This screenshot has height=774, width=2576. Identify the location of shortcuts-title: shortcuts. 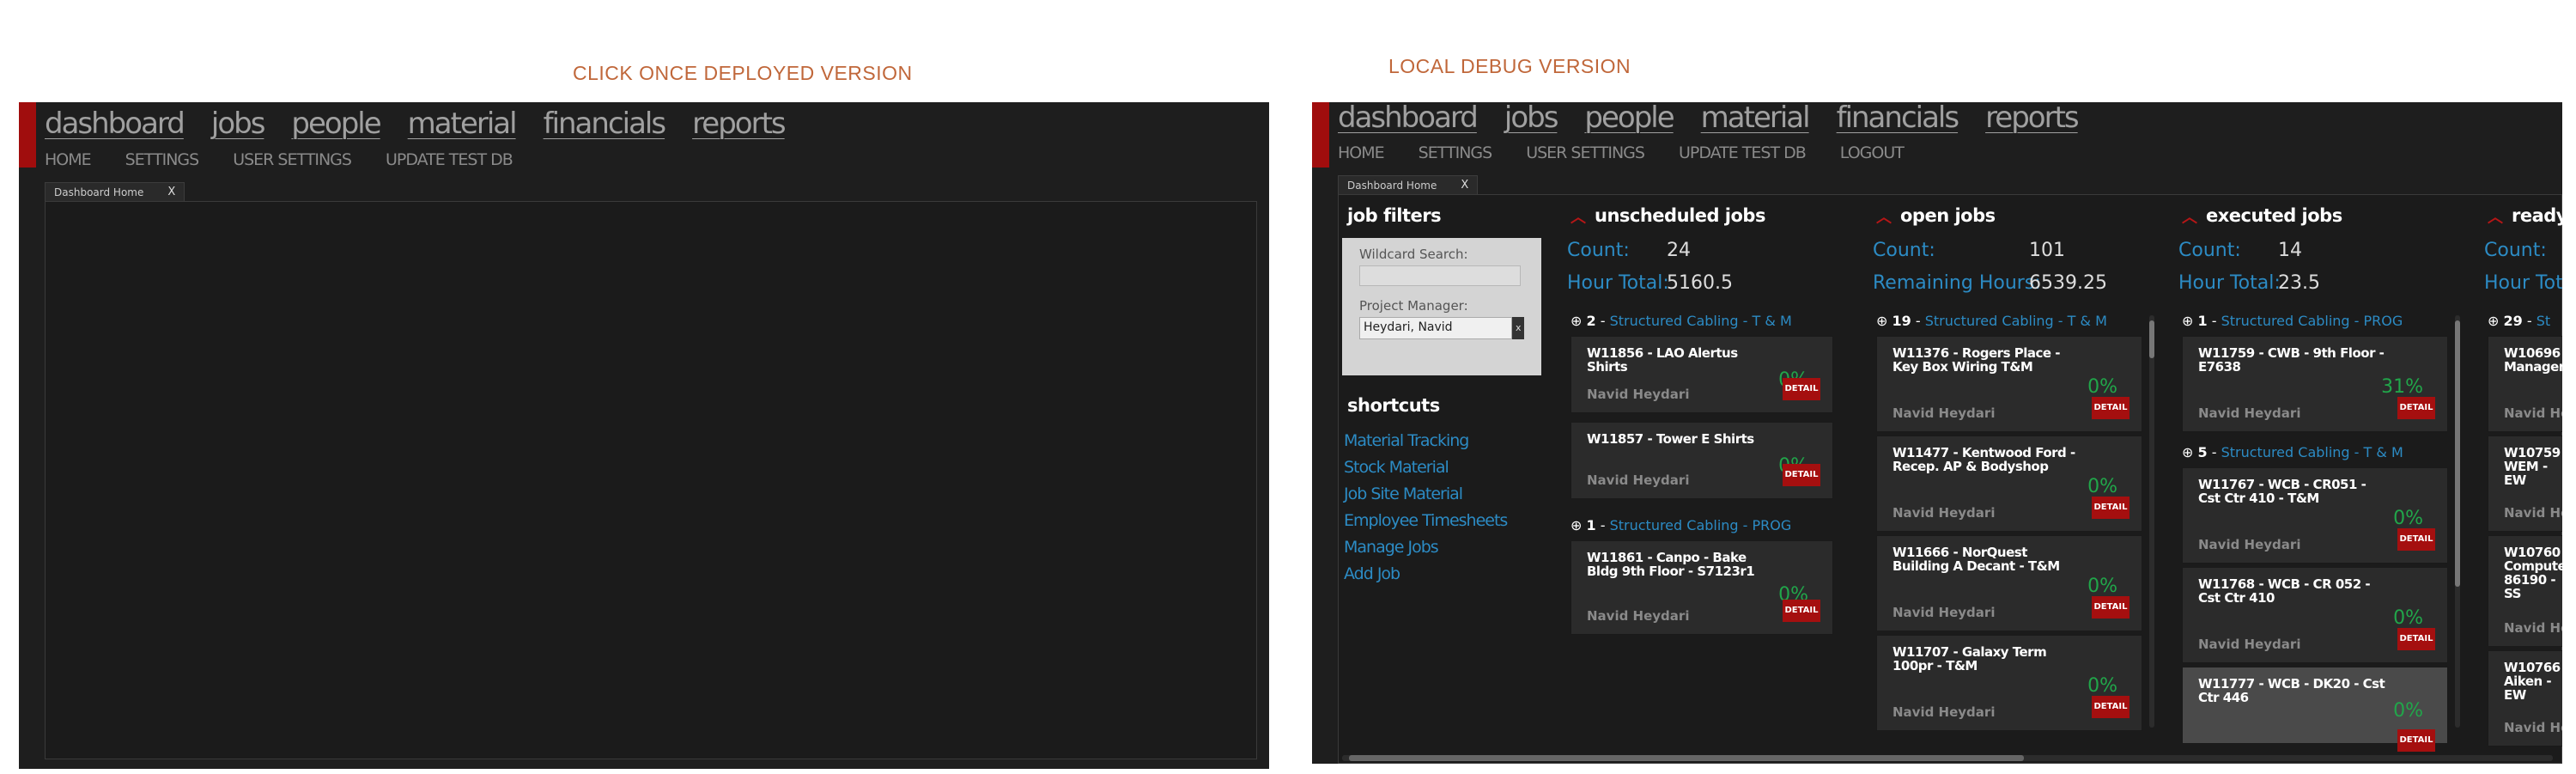
(1393, 405).